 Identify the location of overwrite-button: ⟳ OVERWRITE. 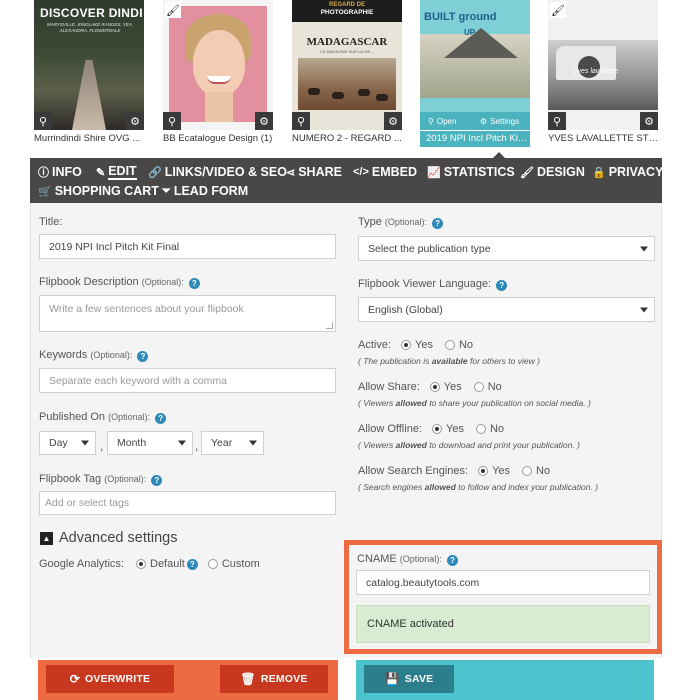
(110, 679).